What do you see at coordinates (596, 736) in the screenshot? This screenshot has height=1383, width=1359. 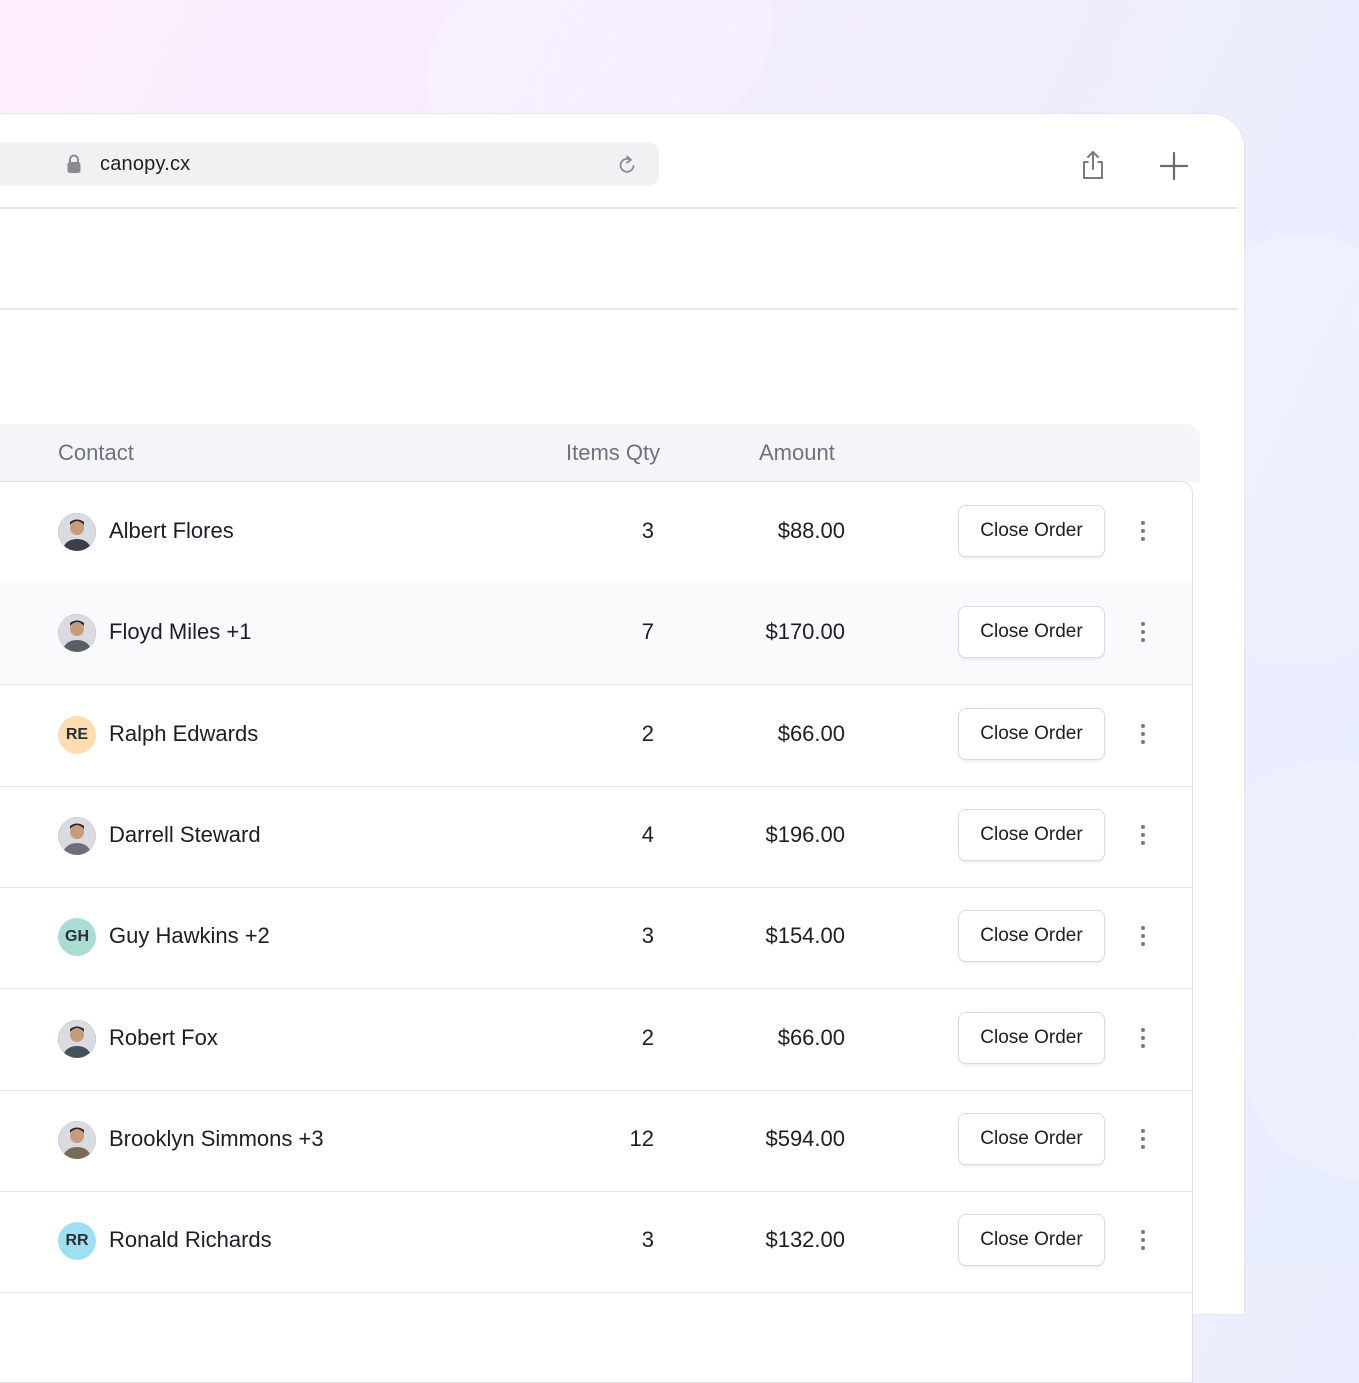 I see `table-row: RE Ralph Edwards 2 $66.00 Close Order` at bounding box center [596, 736].